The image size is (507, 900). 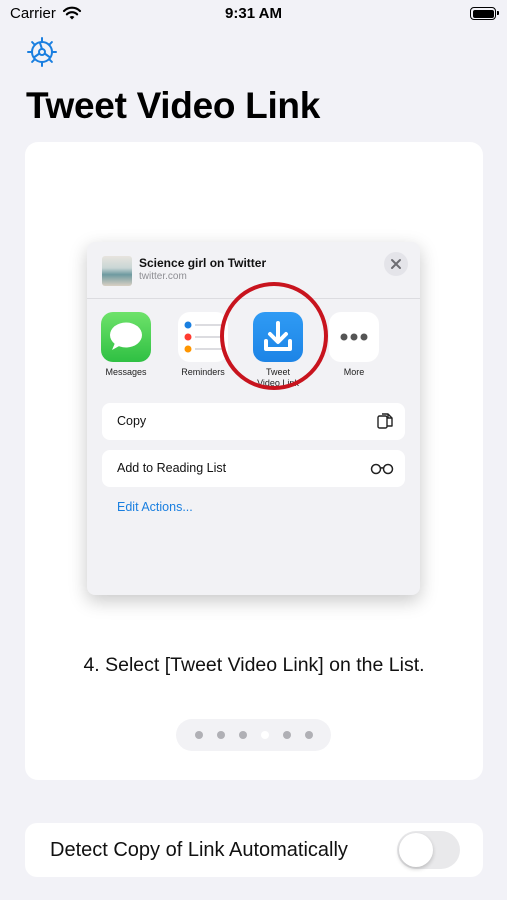 I want to click on app-label: Messages, so click(x=126, y=372).